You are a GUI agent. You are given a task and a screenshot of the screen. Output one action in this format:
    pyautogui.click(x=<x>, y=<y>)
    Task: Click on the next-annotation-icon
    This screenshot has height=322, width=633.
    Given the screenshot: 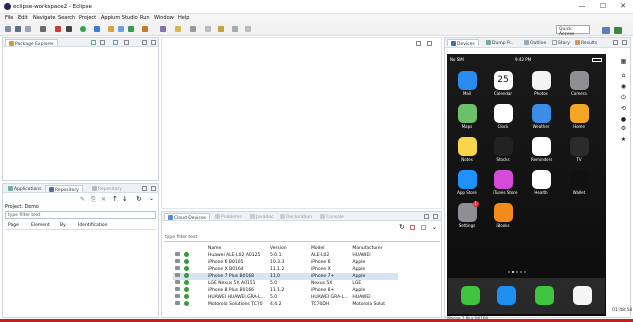 What is the action you would take?
    pyautogui.click(x=193, y=29)
    